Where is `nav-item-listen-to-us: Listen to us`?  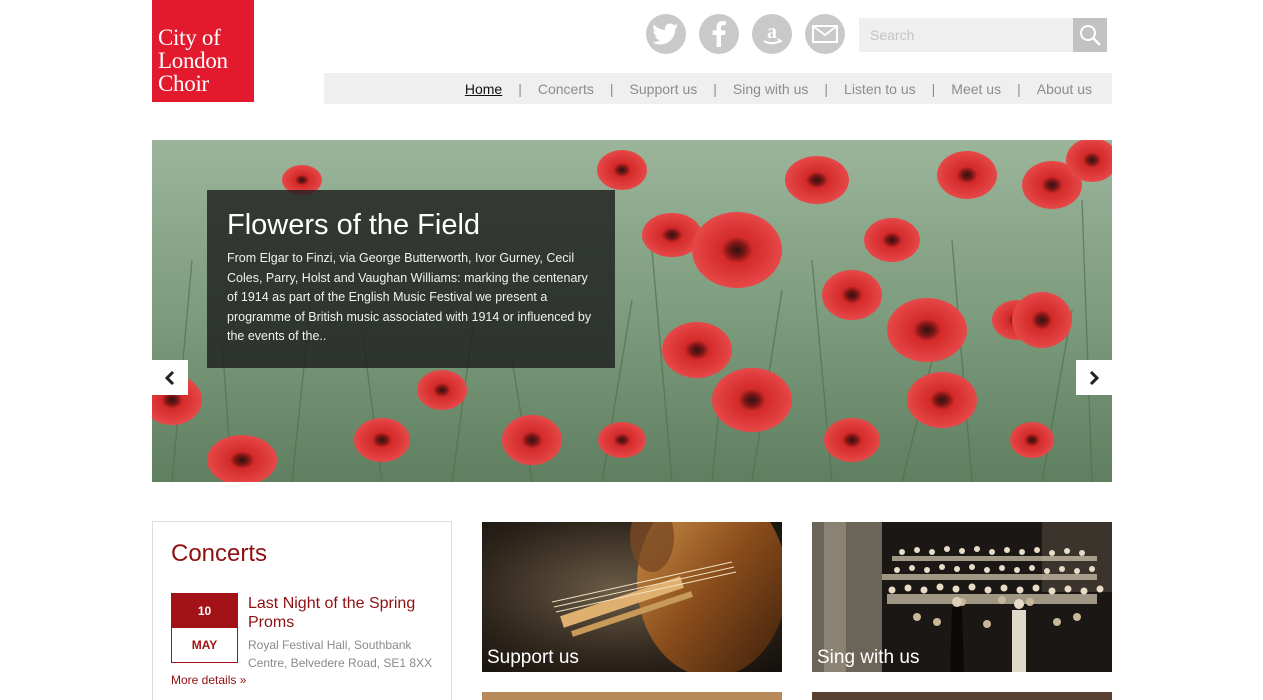
nav-item-listen-to-us: Listen to us is located at coordinates (880, 89).